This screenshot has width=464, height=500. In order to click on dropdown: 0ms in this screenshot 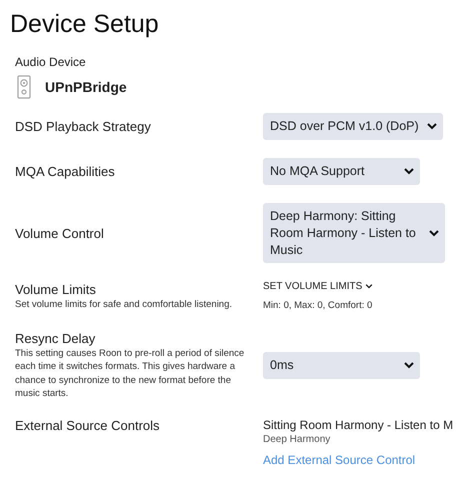, I will do `click(341, 366)`.